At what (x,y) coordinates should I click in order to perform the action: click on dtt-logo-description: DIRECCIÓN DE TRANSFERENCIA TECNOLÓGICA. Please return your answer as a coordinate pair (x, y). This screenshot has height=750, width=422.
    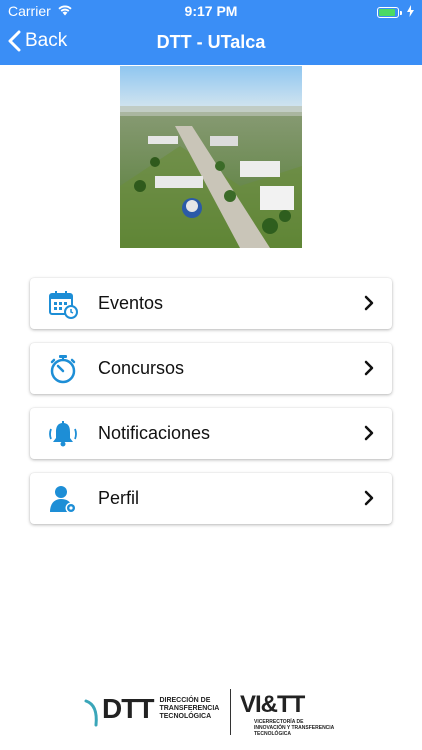
    Looking at the image, I should click on (189, 709).